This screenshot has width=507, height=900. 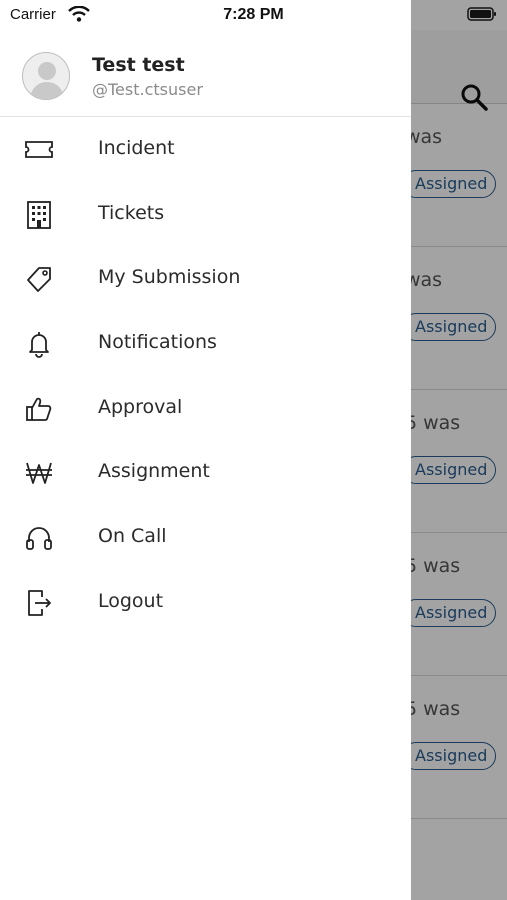 I want to click on menu-item-label: Incident, so click(x=136, y=148).